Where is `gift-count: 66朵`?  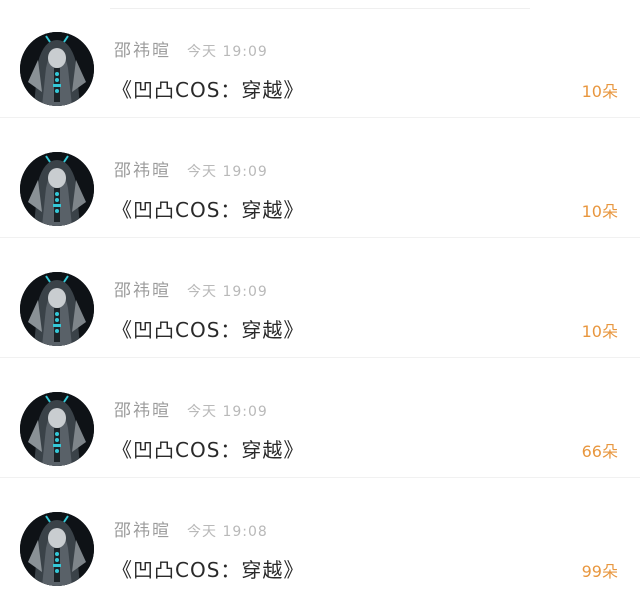
gift-count: 66朵 is located at coordinates (599, 451).